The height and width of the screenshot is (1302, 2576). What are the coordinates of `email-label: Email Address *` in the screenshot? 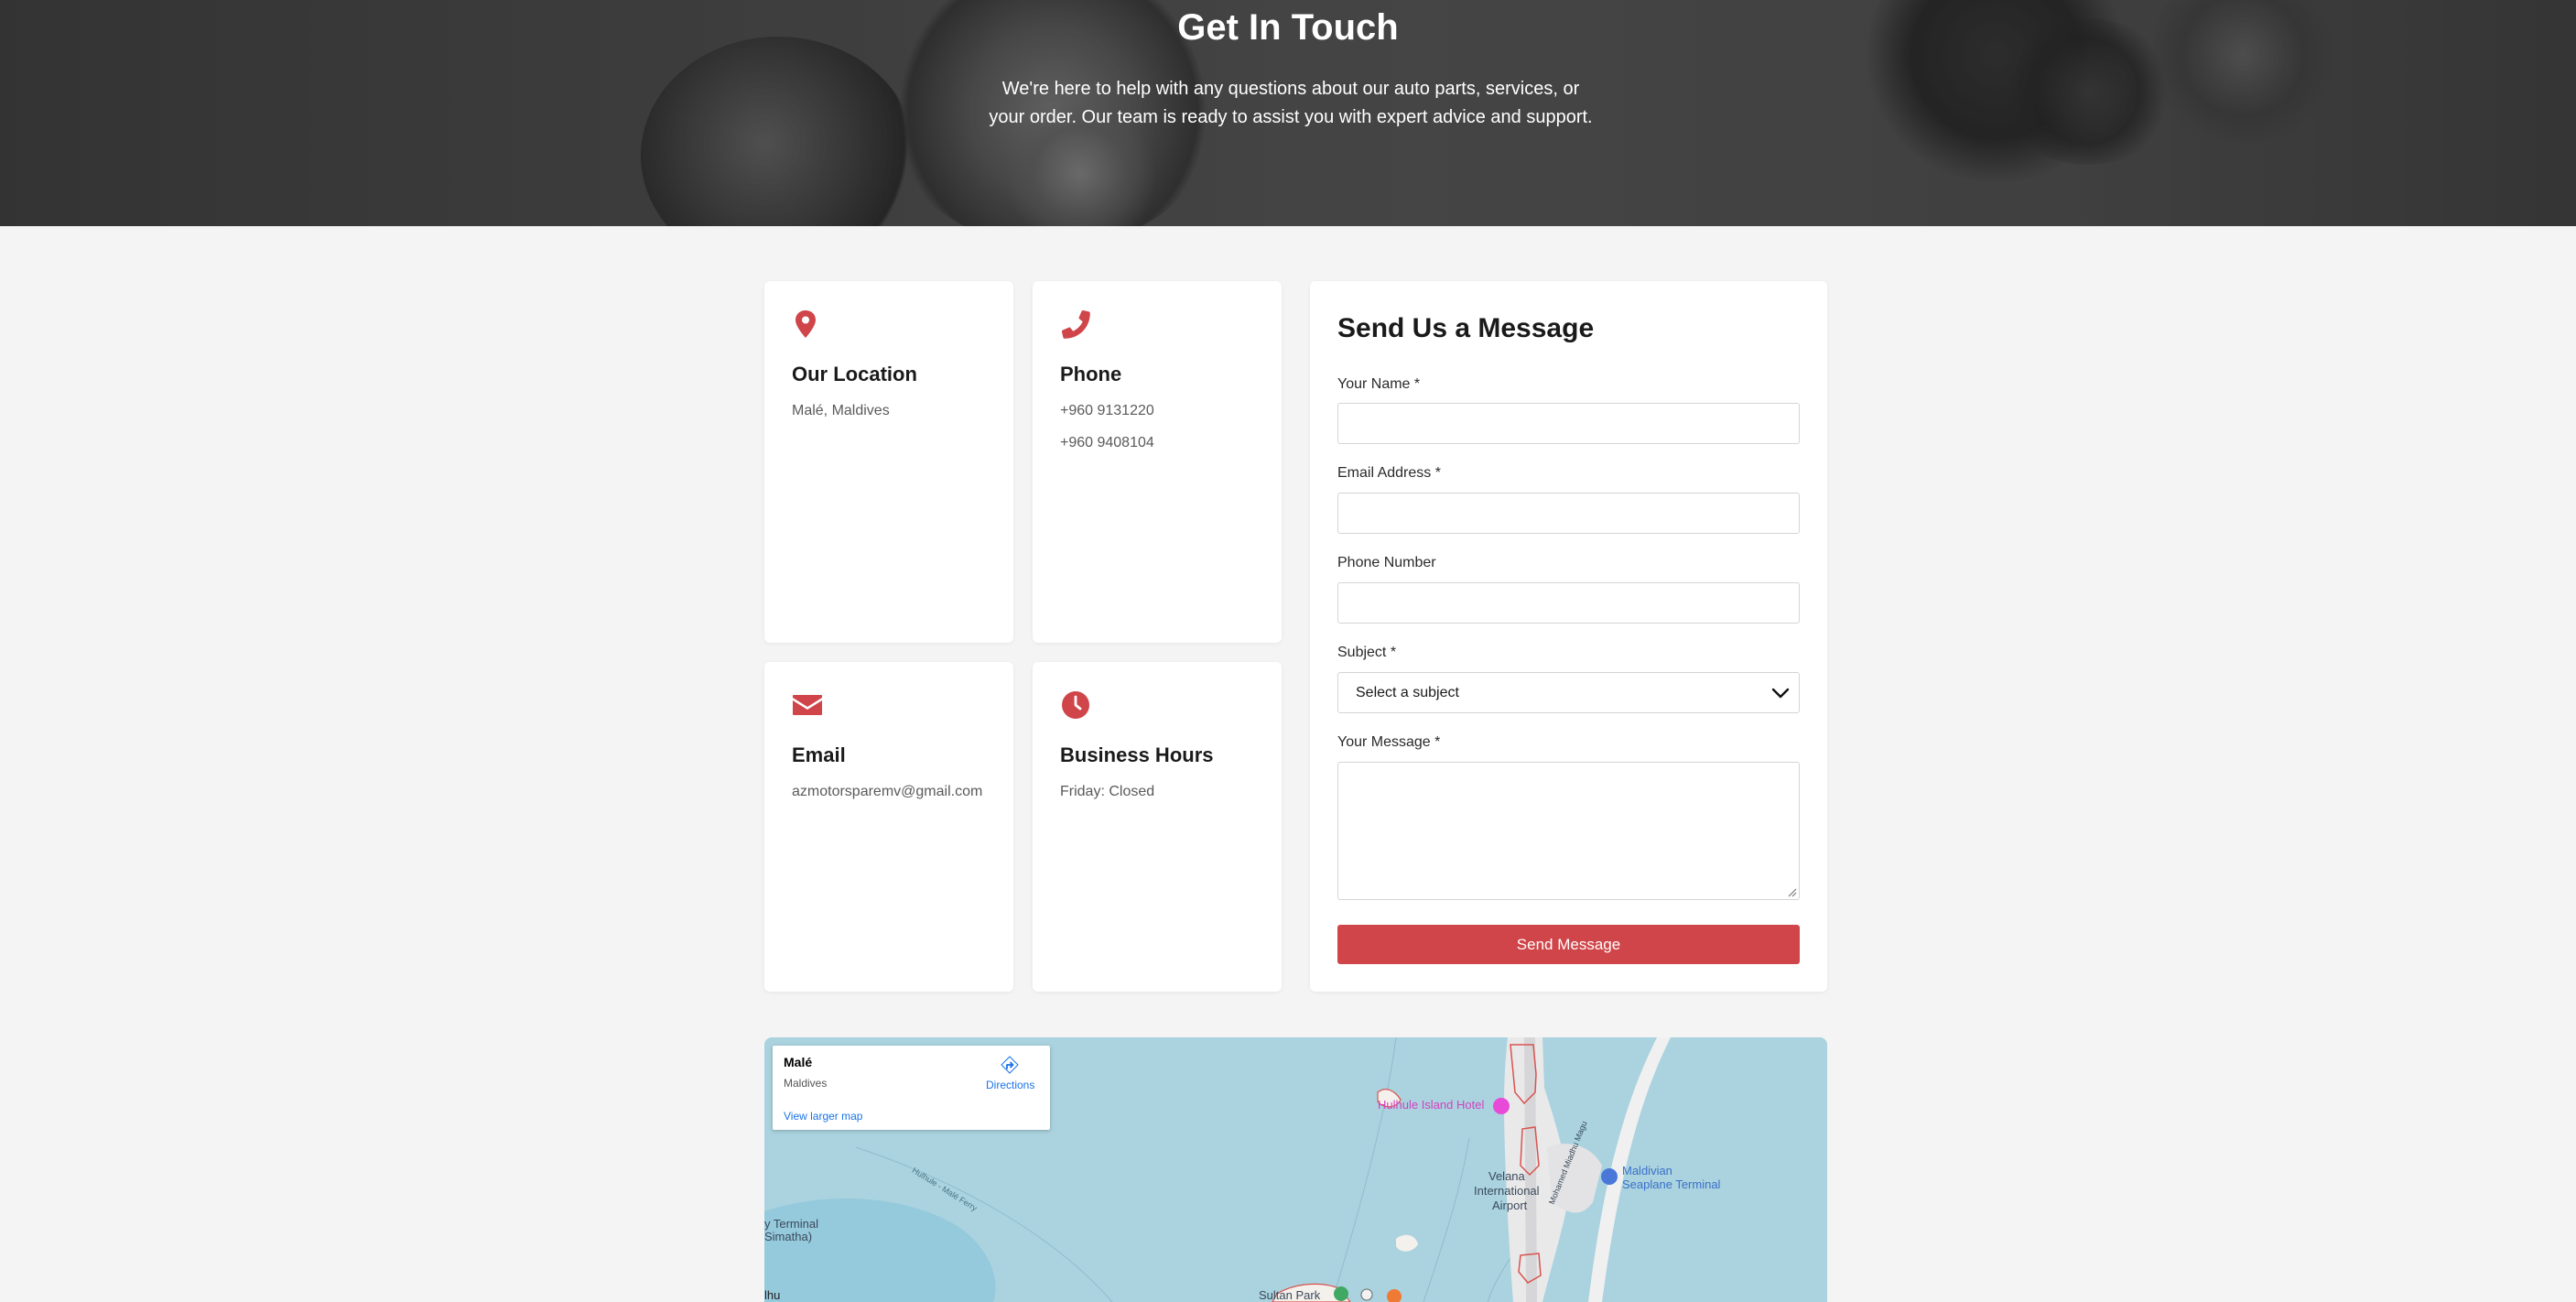 It's located at (1389, 473).